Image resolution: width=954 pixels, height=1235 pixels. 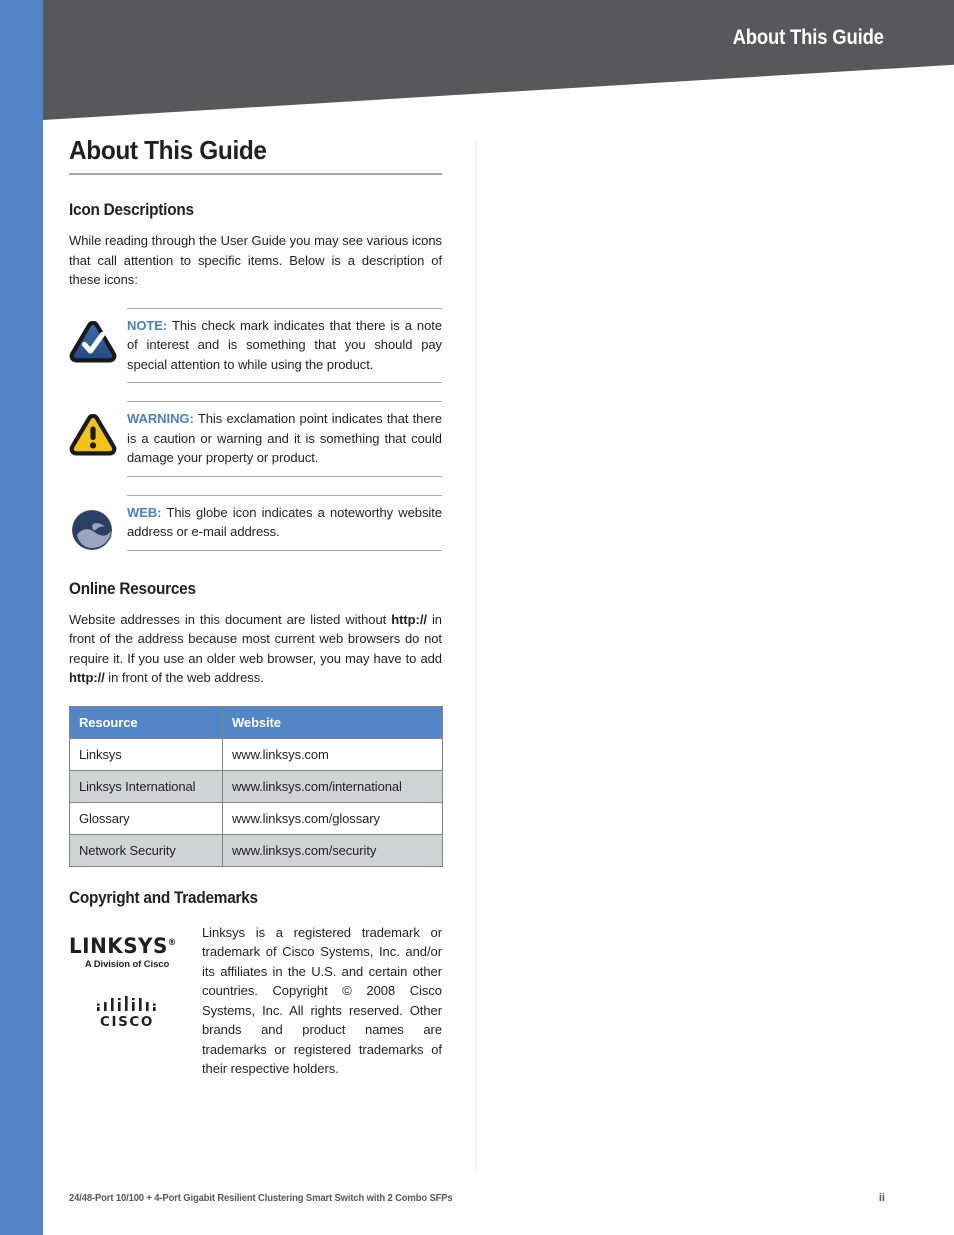 I want to click on linksys-wordmark: LINKSYS®, so click(x=132, y=944).